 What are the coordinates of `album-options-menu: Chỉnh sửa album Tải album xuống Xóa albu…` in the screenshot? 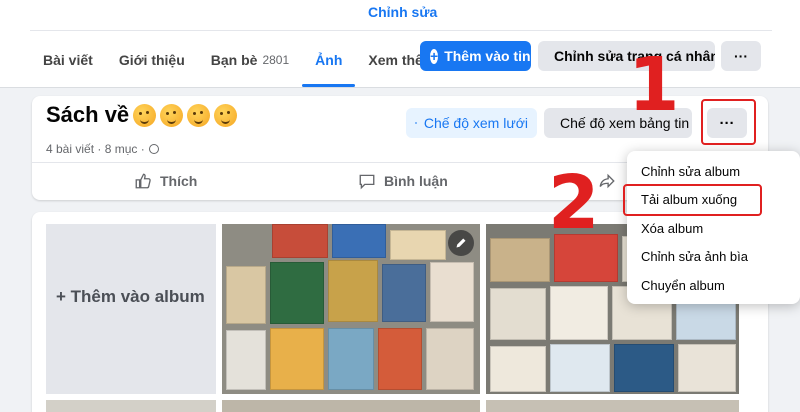 It's located at (713, 227).